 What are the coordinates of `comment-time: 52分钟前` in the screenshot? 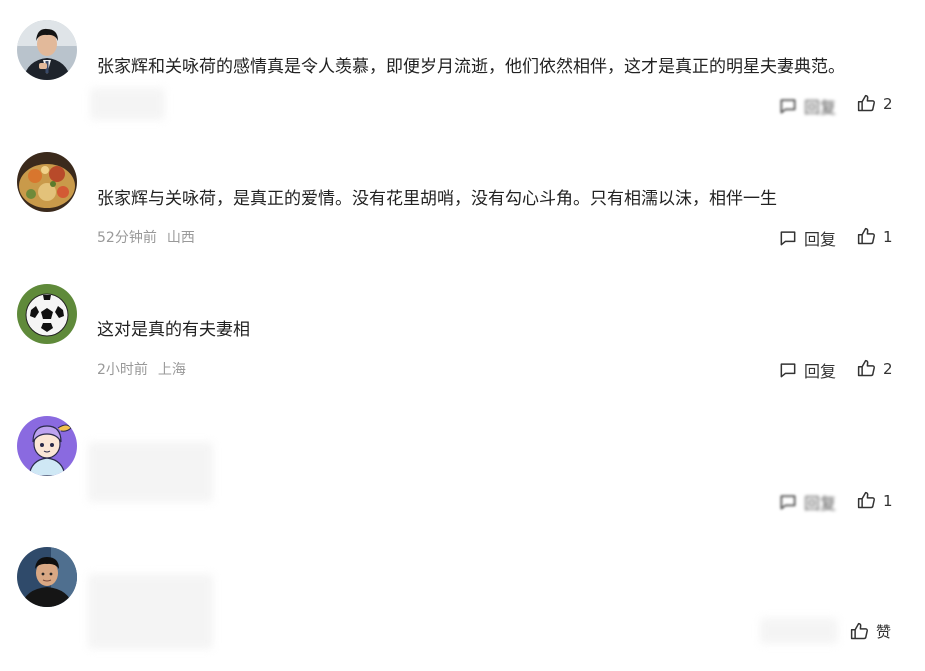 It's located at (127, 238).